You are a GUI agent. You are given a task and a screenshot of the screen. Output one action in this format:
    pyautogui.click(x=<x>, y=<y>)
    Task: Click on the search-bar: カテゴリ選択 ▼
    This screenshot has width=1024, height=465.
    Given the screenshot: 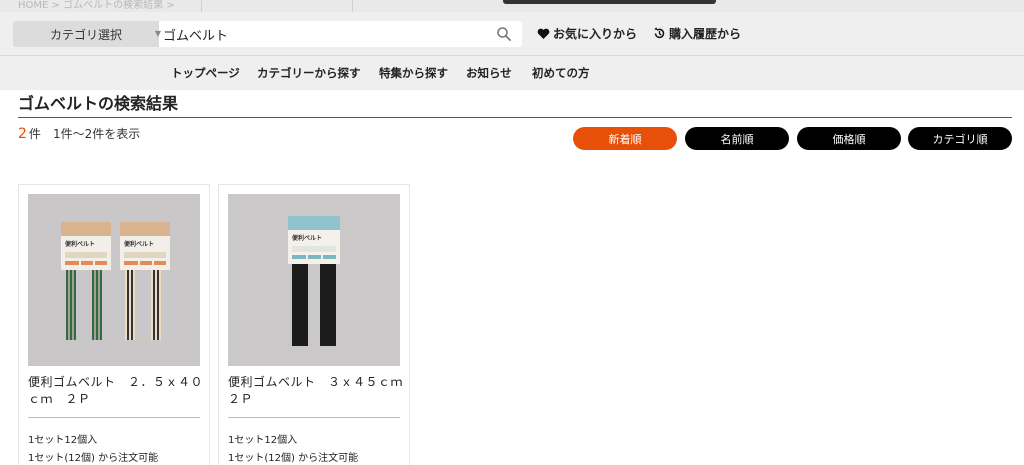 What is the action you would take?
    pyautogui.click(x=267, y=34)
    